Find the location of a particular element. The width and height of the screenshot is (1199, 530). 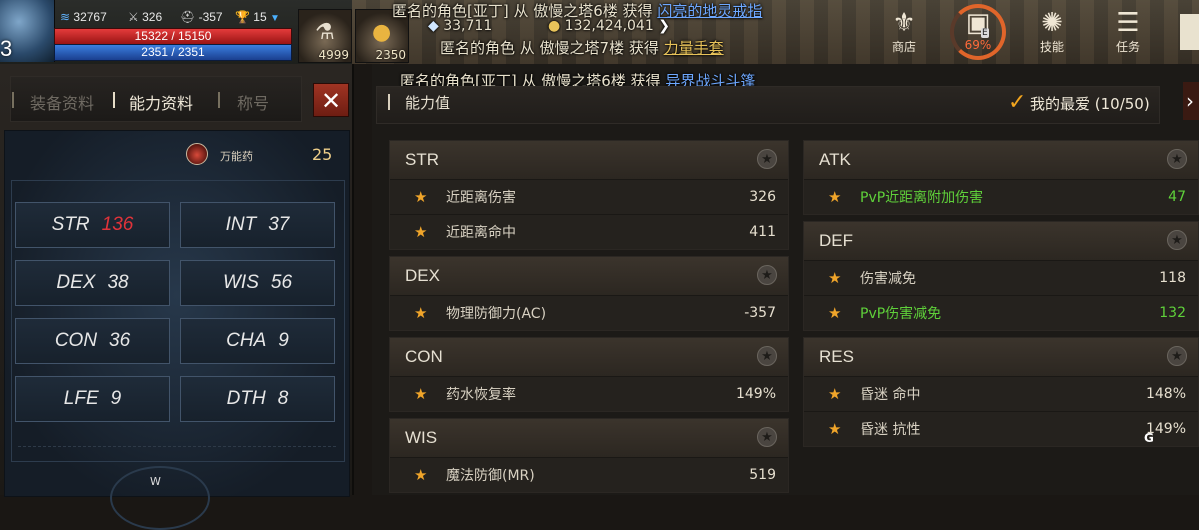

tab-separator is located at coordinates (13, 100).